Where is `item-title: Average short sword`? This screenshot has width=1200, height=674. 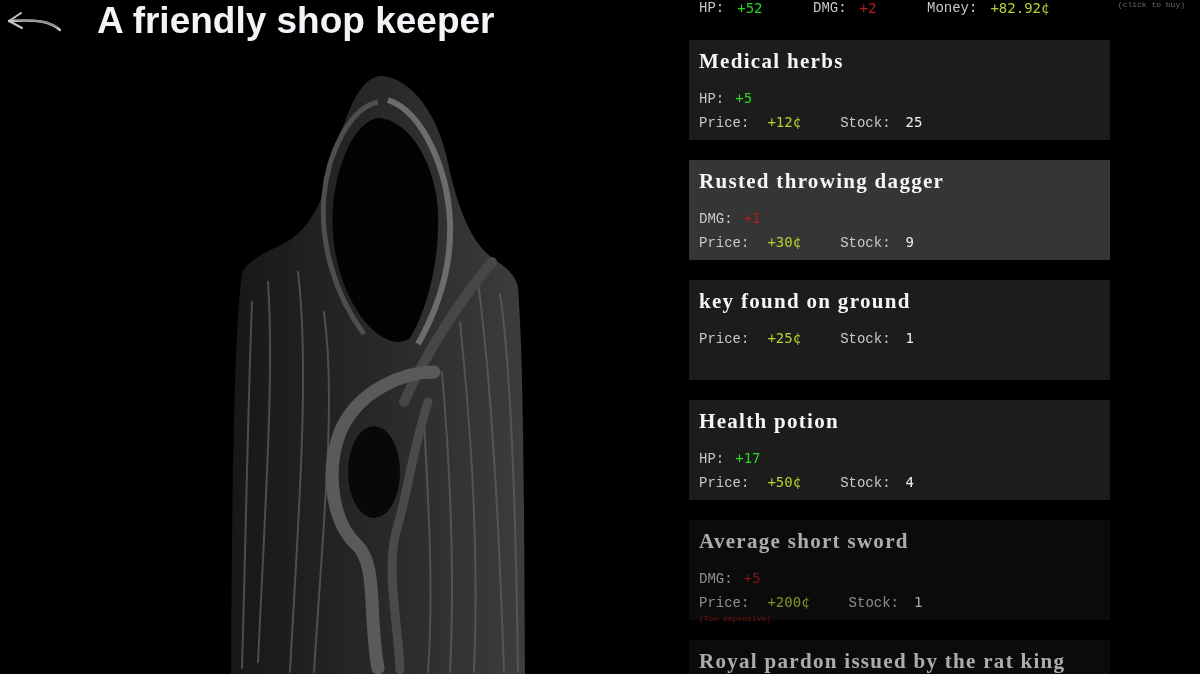
item-title: Average short sword is located at coordinates (804, 541).